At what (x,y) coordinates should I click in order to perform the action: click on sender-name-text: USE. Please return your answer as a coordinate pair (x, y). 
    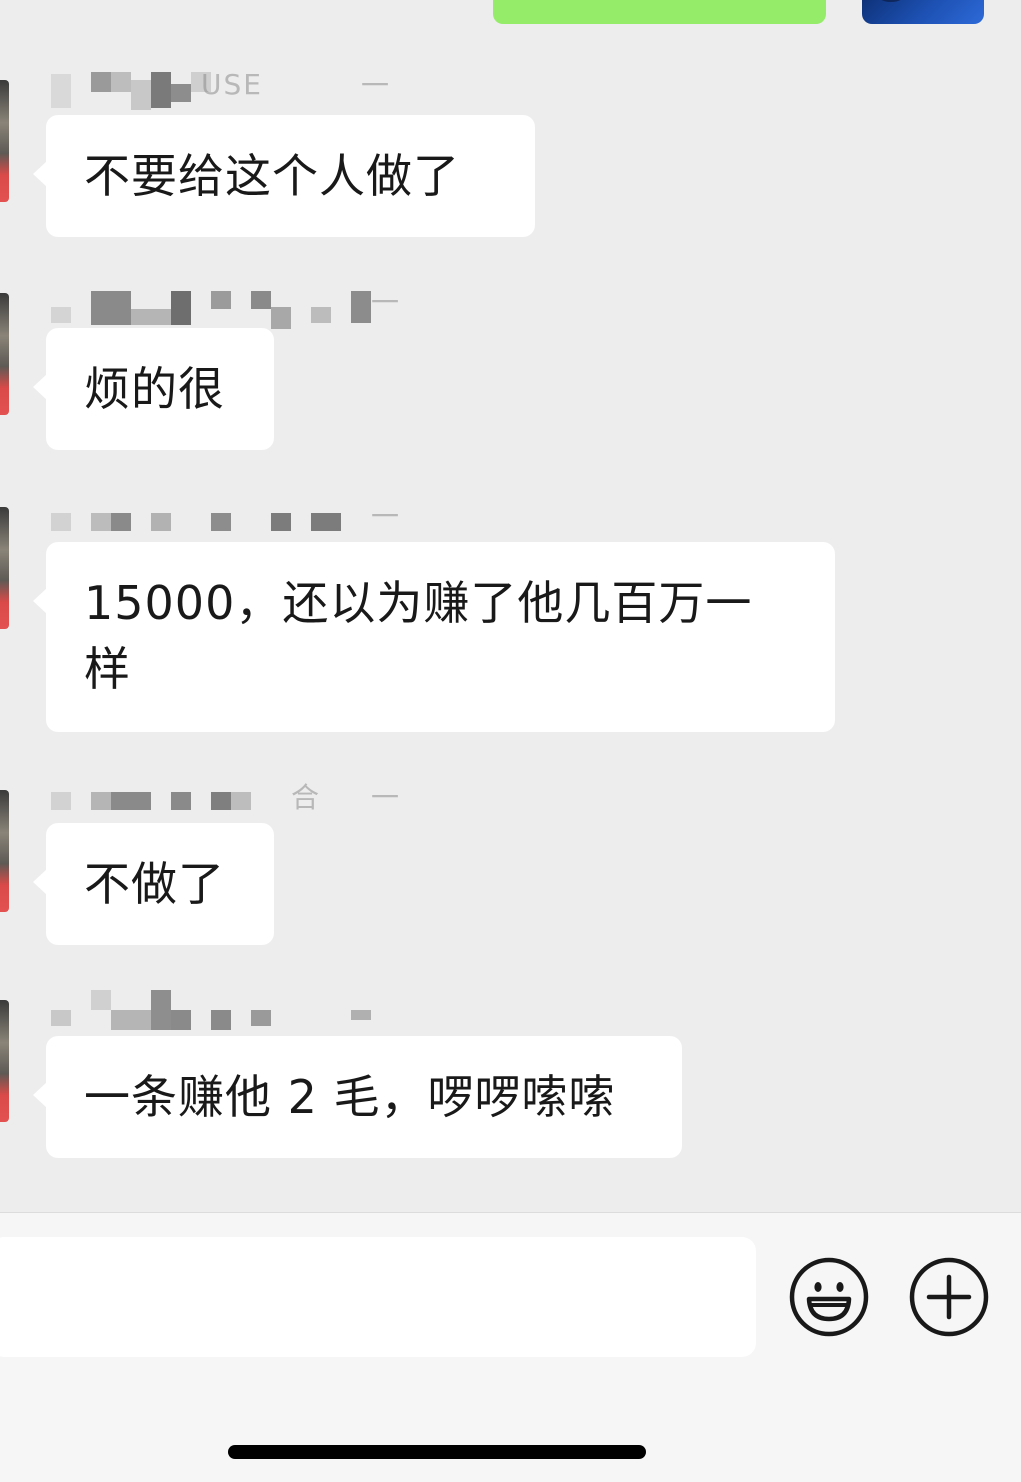
    Looking at the image, I should click on (232, 84).